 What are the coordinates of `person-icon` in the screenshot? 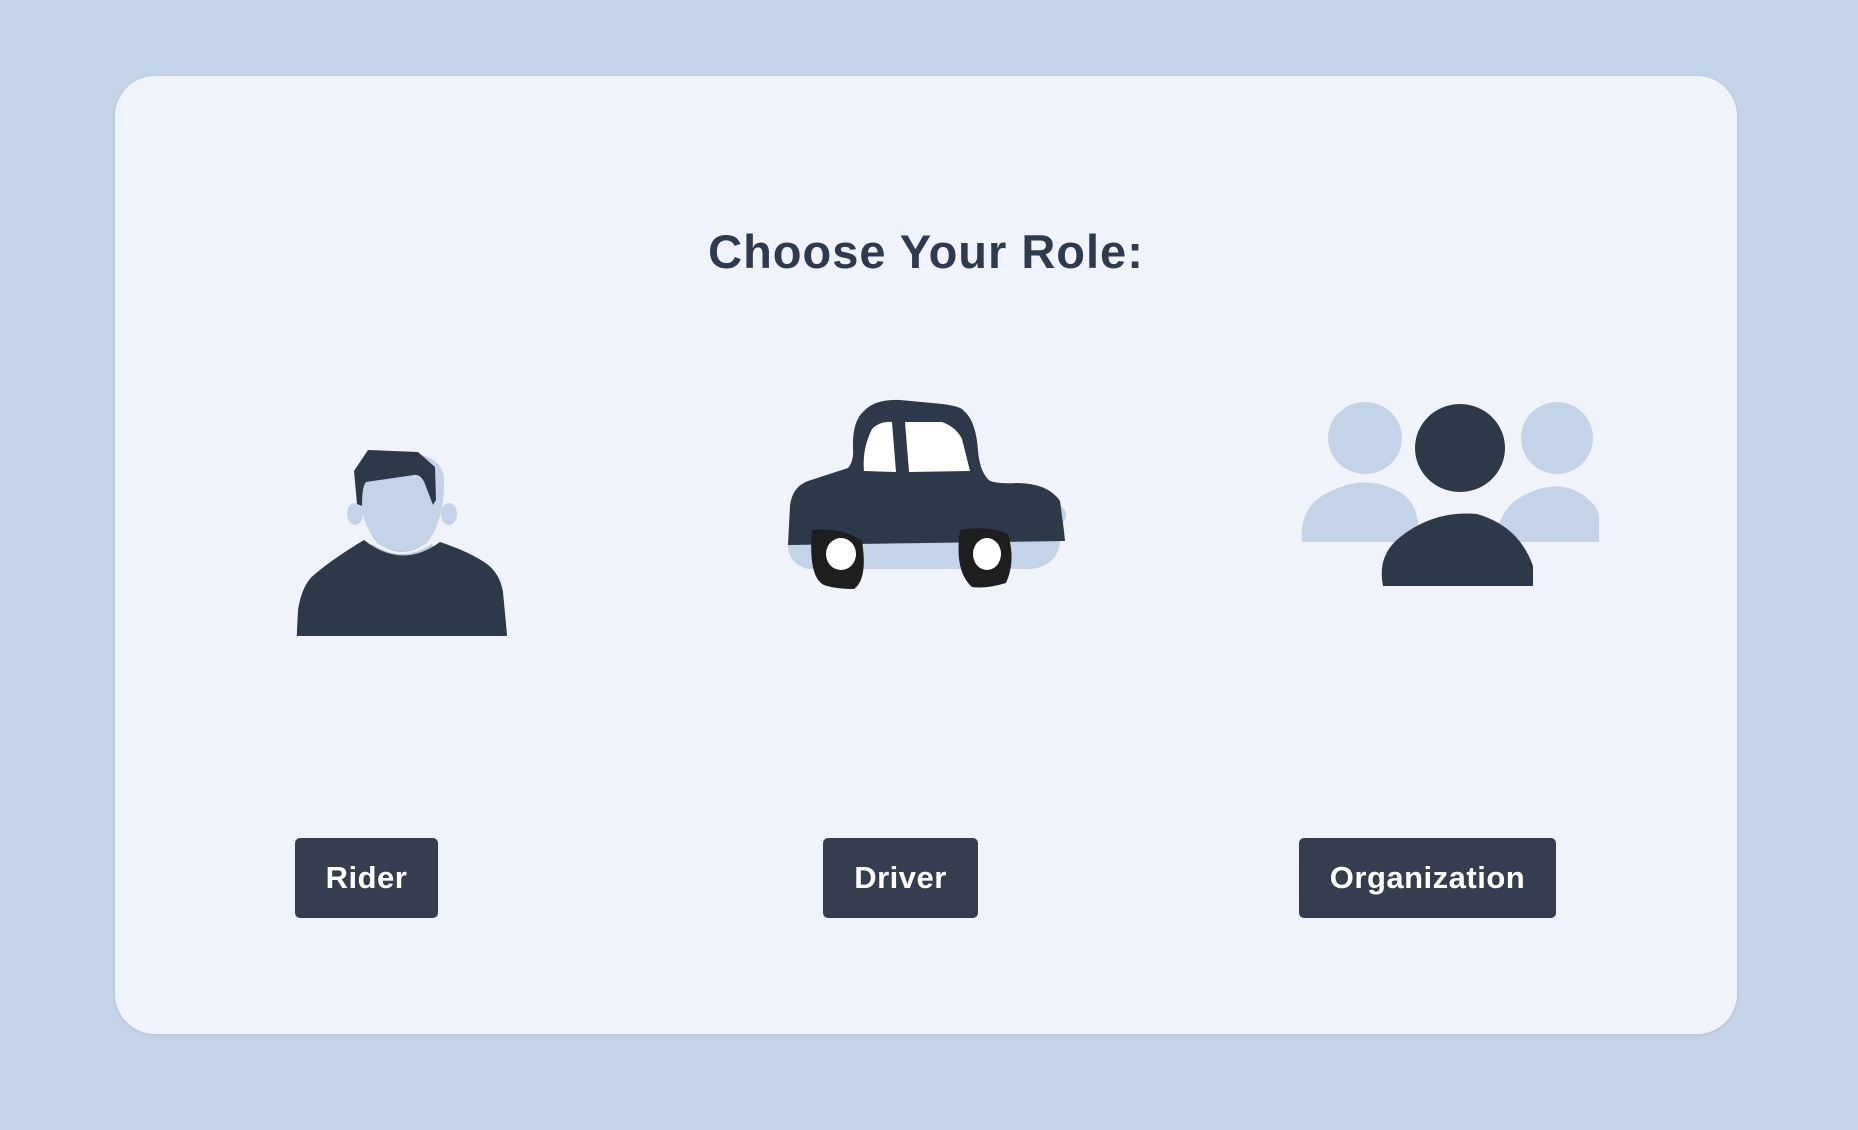 It's located at (402, 501).